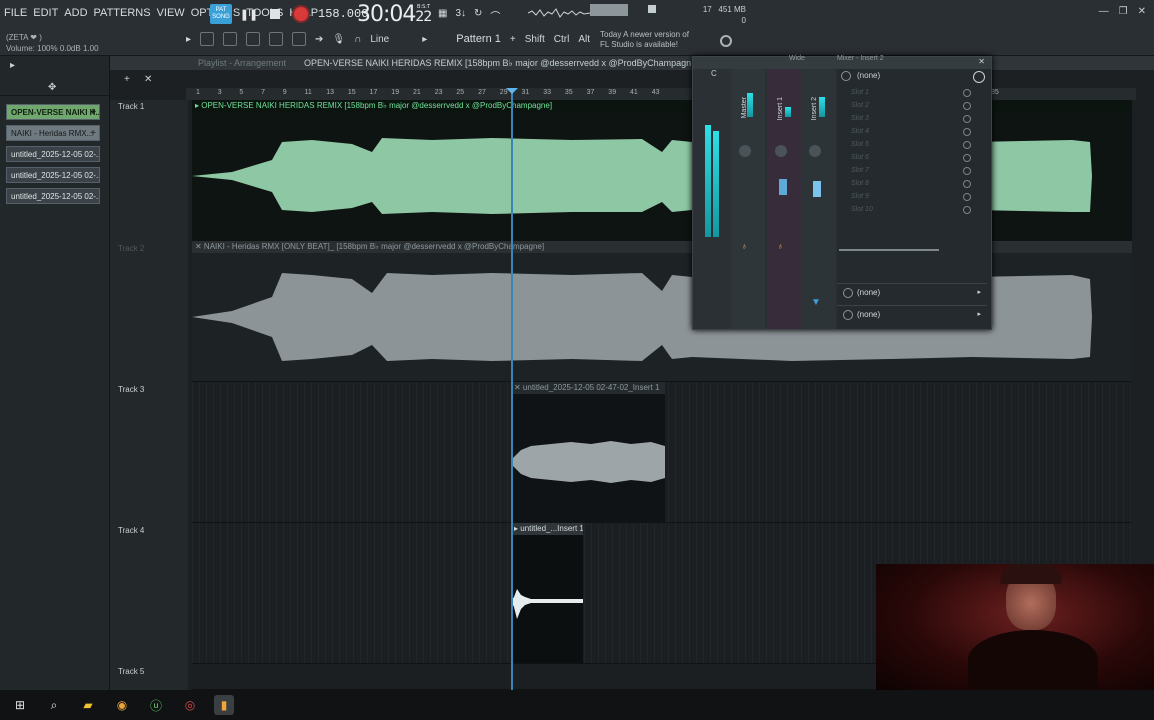  What do you see at coordinates (131, 671) in the screenshot?
I see `track-label: Track 5` at bounding box center [131, 671].